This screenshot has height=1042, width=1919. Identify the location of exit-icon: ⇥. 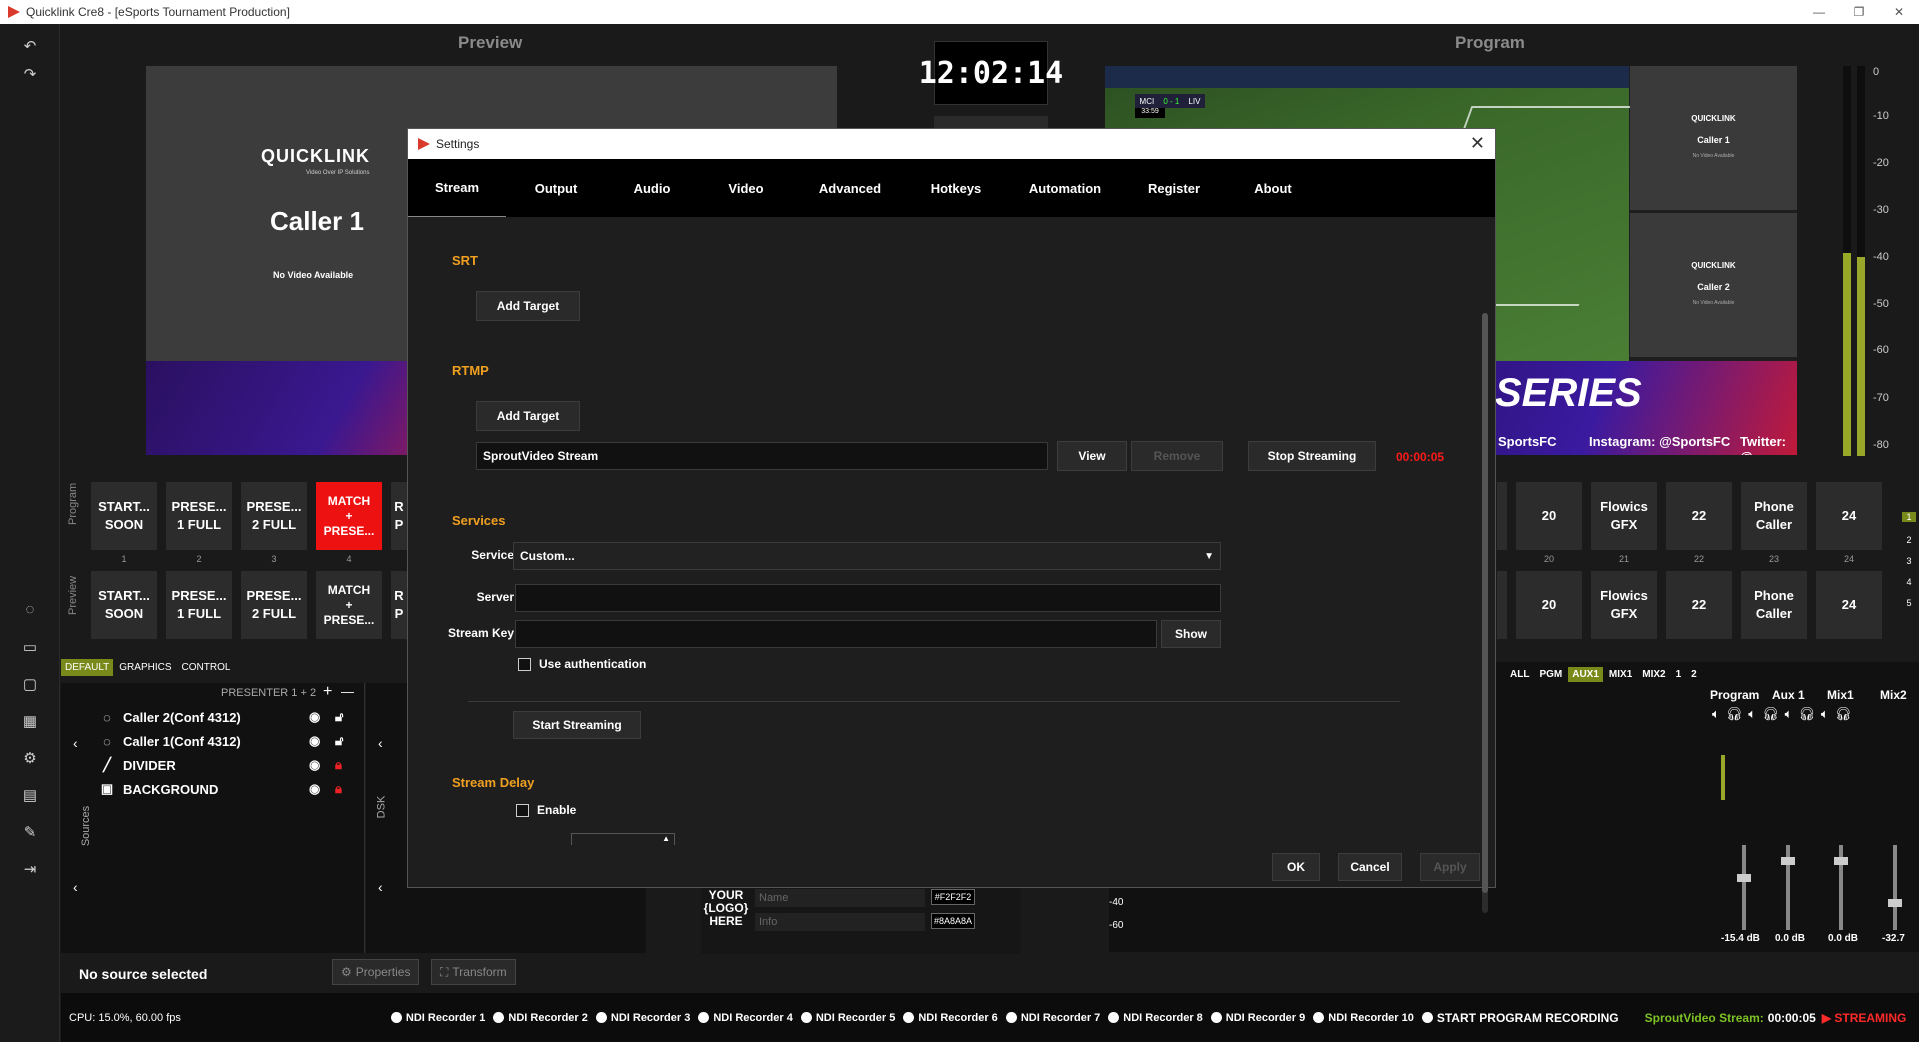
(30, 870).